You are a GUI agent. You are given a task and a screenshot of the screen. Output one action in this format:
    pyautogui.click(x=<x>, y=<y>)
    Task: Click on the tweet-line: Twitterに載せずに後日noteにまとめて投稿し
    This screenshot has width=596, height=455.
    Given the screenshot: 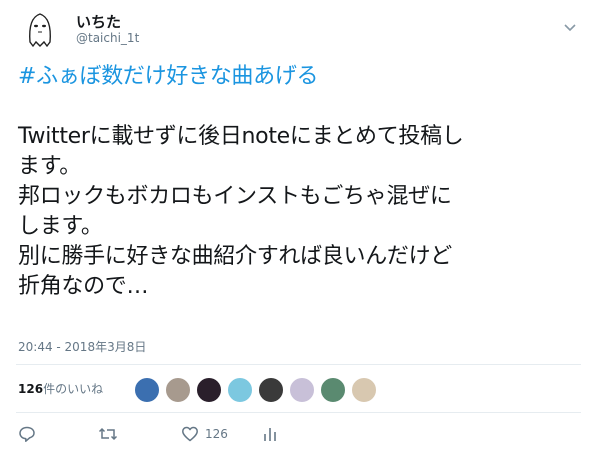 What is the action you would take?
    pyautogui.click(x=241, y=136)
    